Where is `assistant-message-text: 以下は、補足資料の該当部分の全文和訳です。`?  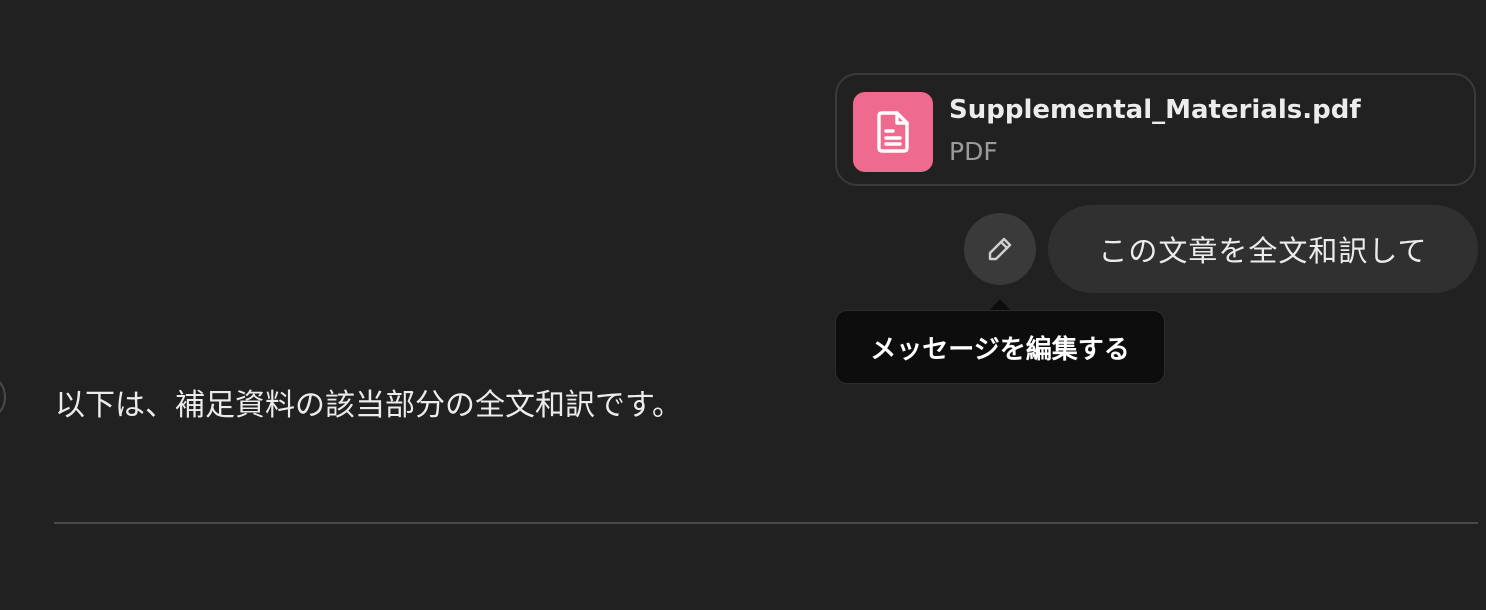
assistant-message-text: 以下は、補足資料の該当部分の全文和訳です。 is located at coordinates (368, 405).